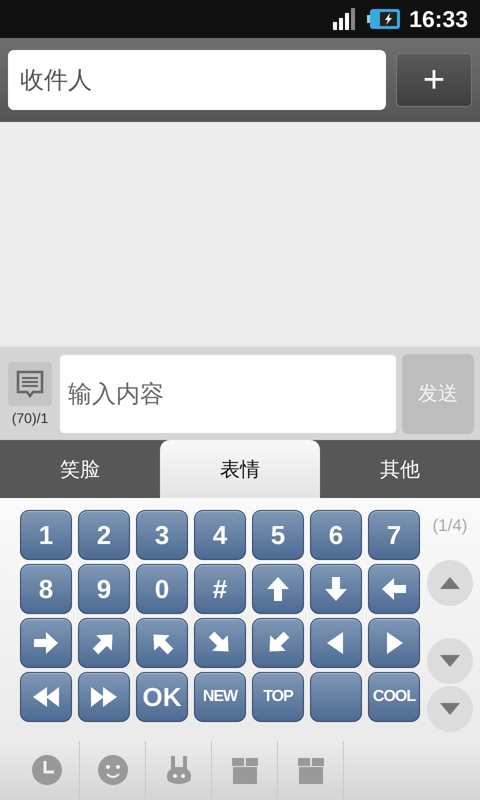 The image size is (480, 800). Describe the element at coordinates (104, 589) in the screenshot. I see `emoji-key: 9` at that location.